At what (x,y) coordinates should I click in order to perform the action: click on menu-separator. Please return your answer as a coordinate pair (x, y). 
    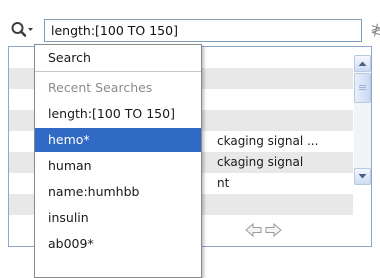
    Looking at the image, I should click on (118, 71).